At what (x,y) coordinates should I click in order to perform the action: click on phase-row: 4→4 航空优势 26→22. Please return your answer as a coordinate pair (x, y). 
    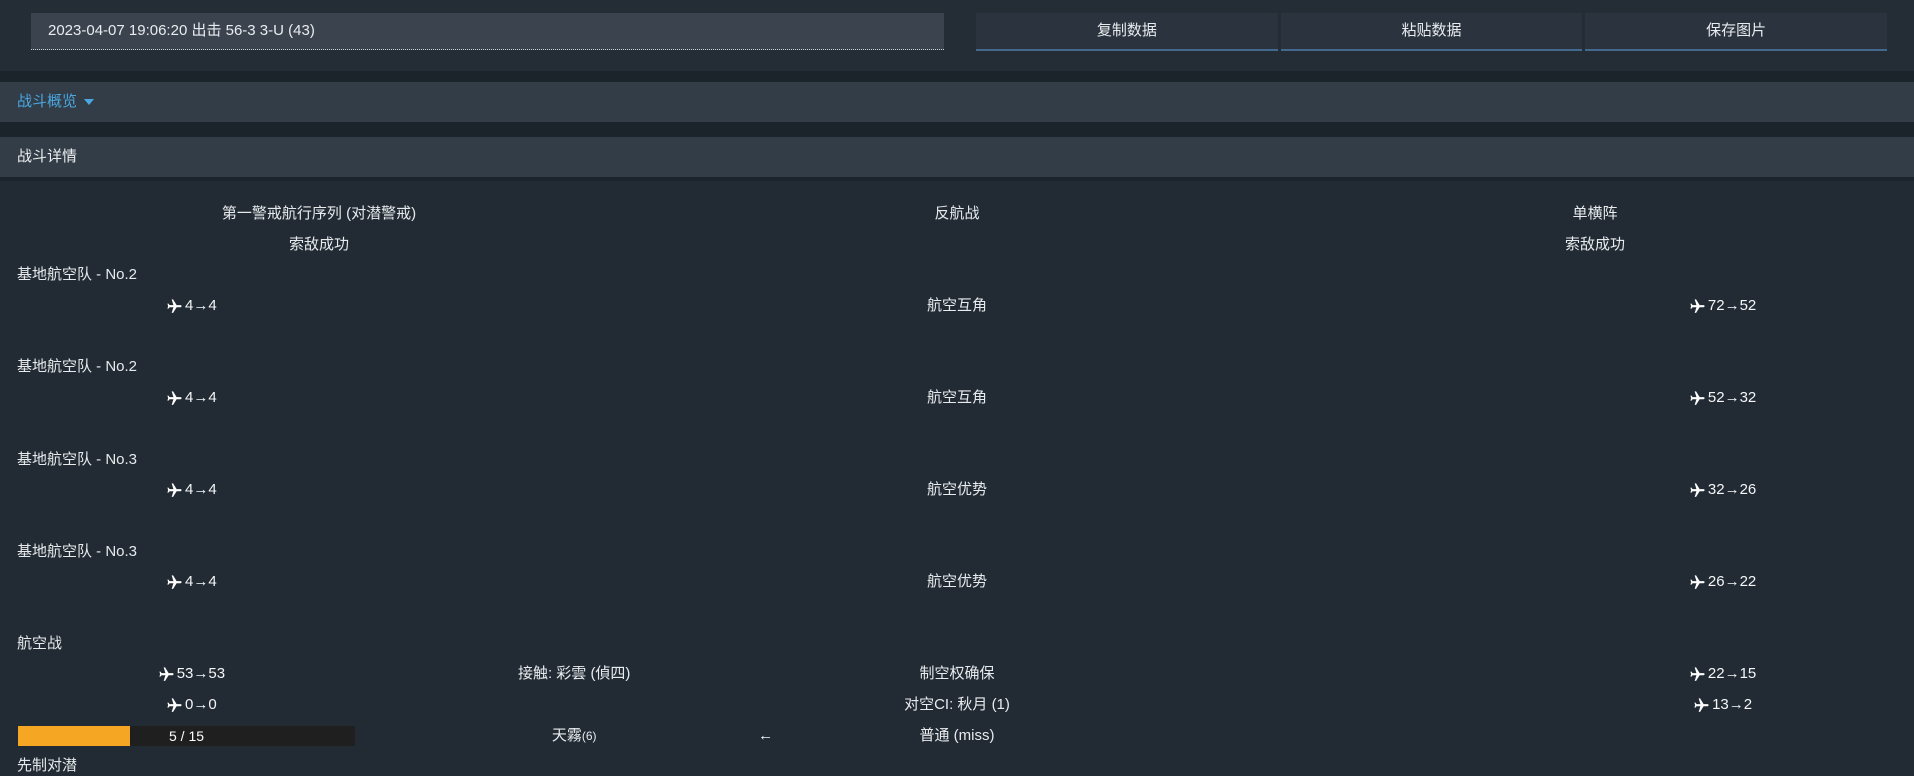
    Looking at the image, I should click on (957, 582).